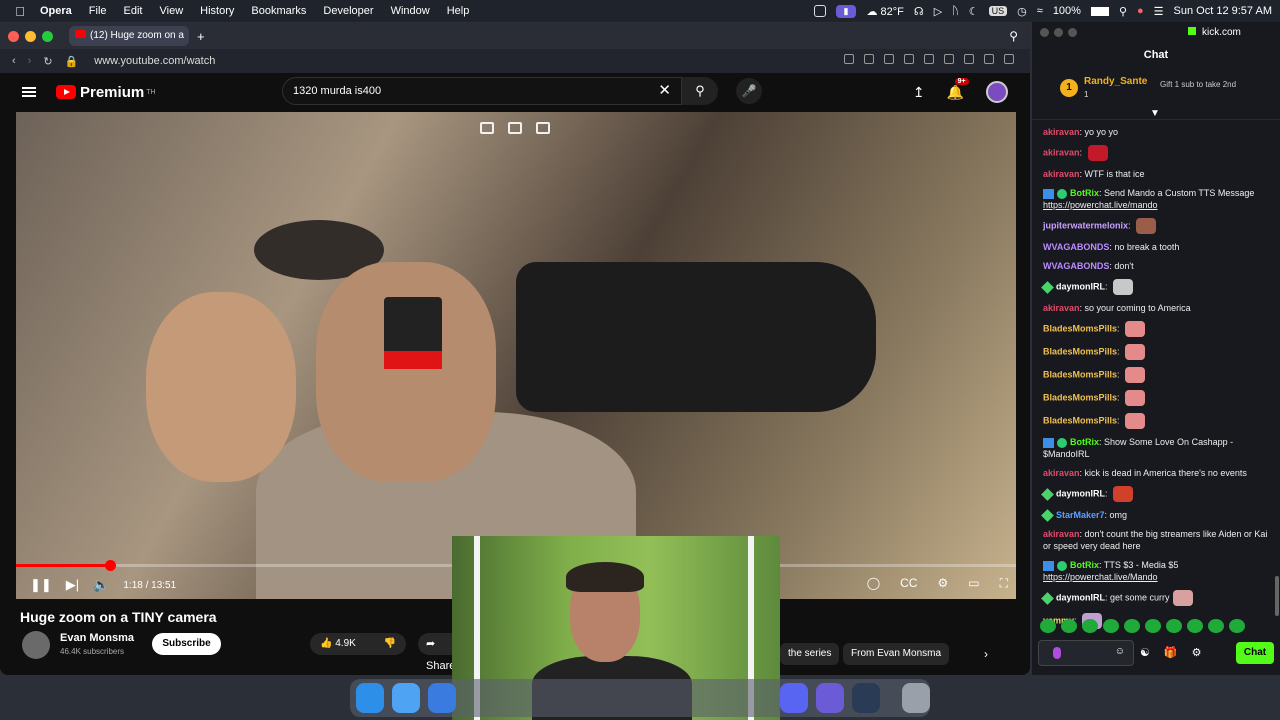  I want to click on hamburger-menu-icon, so click(29, 92).